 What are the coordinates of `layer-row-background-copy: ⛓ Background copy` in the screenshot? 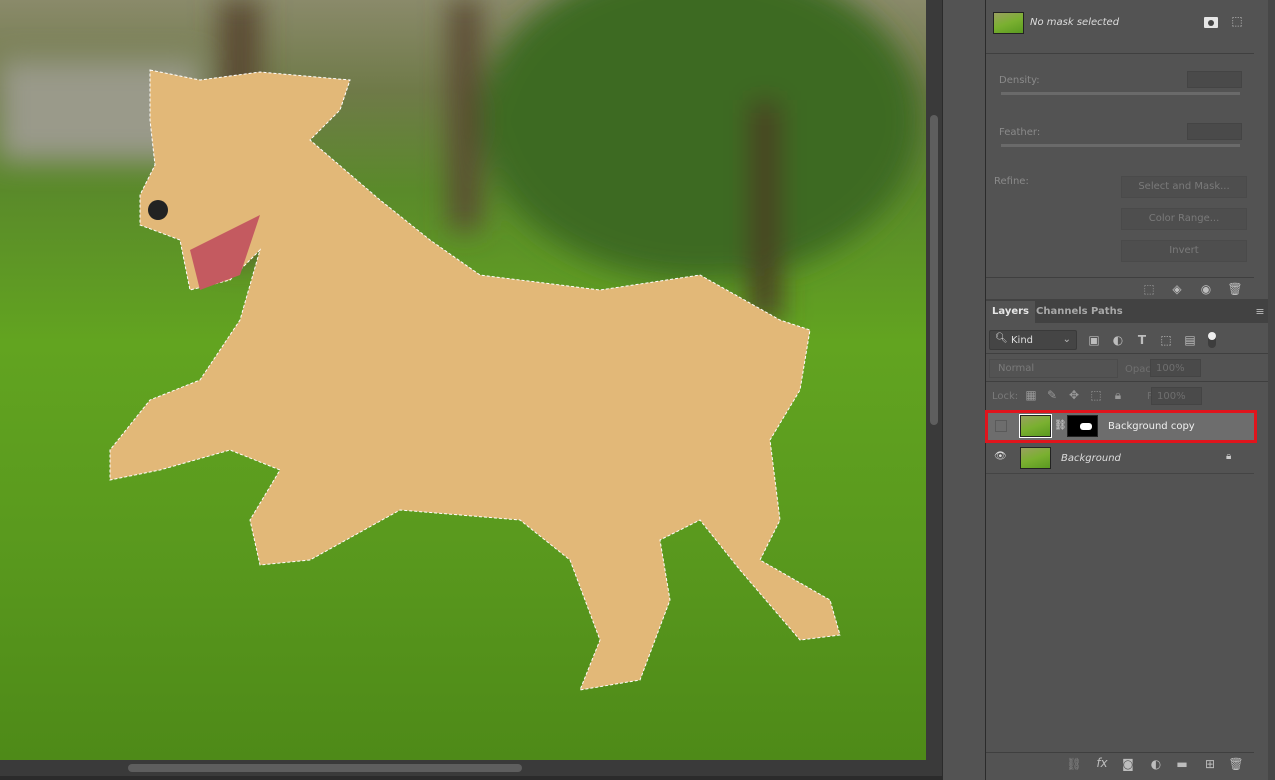 It's located at (1121, 426).